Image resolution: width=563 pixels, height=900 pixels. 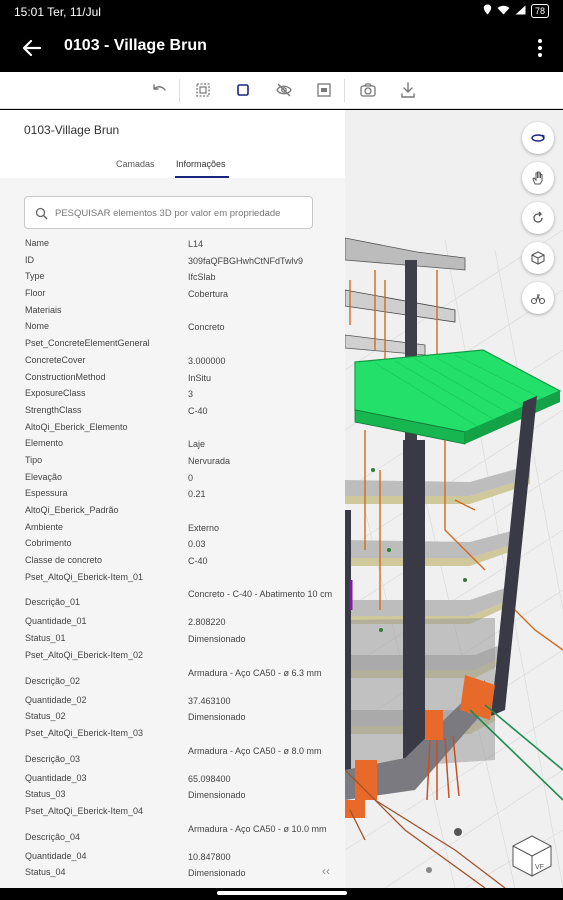 What do you see at coordinates (540, 48) in the screenshot?
I see `more-vert-icon` at bounding box center [540, 48].